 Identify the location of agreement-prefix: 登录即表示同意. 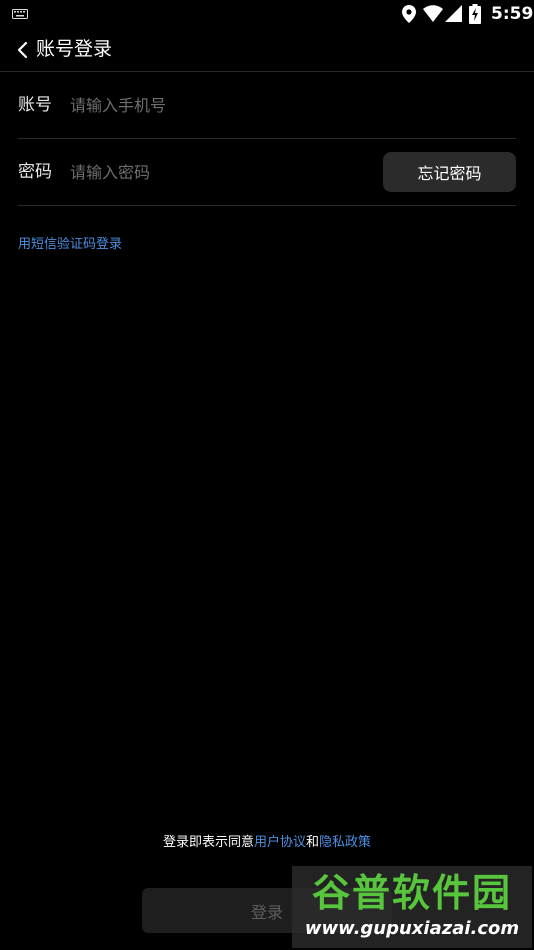
(208, 842).